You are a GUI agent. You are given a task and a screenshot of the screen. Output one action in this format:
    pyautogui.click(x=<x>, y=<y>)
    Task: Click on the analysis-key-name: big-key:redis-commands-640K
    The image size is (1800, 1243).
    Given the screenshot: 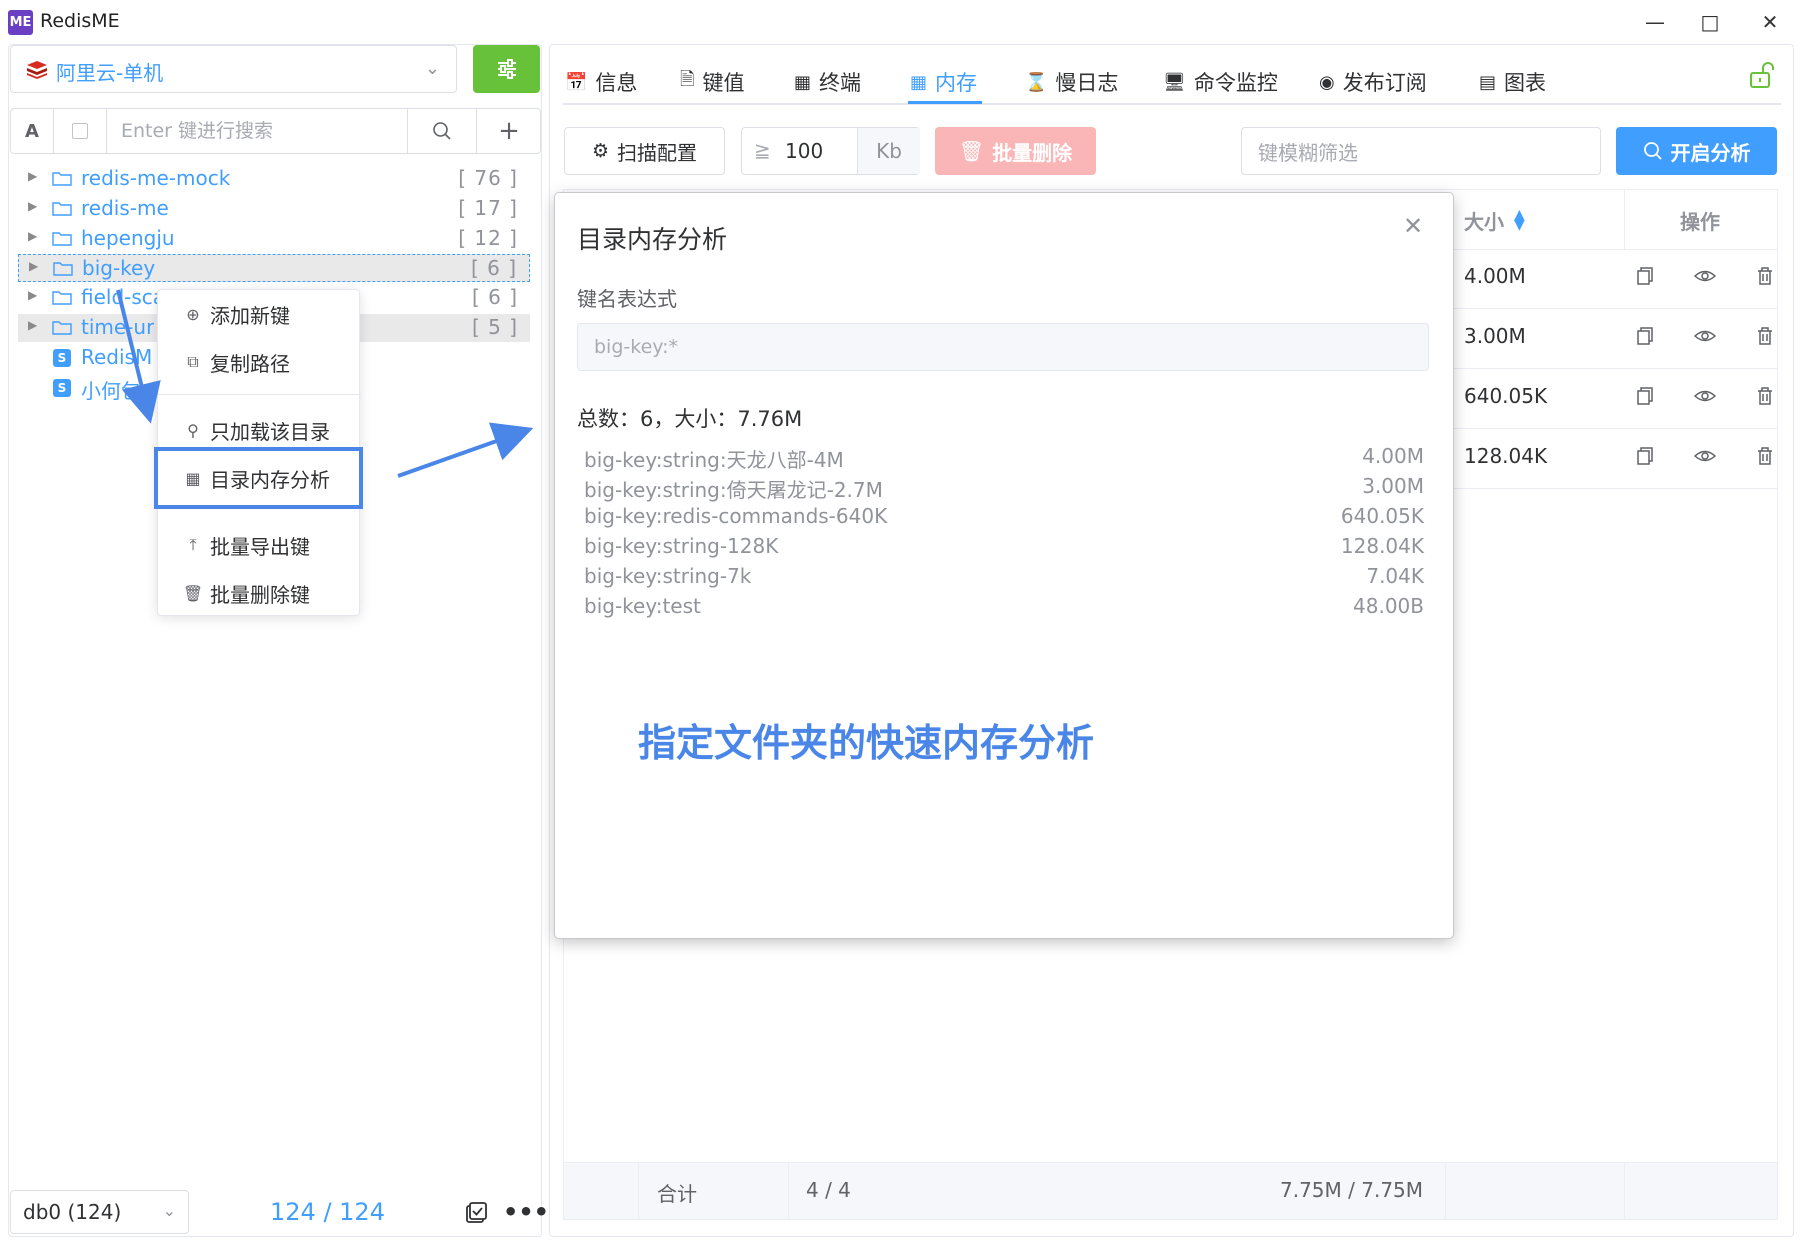 What is the action you would take?
    pyautogui.click(x=736, y=516)
    